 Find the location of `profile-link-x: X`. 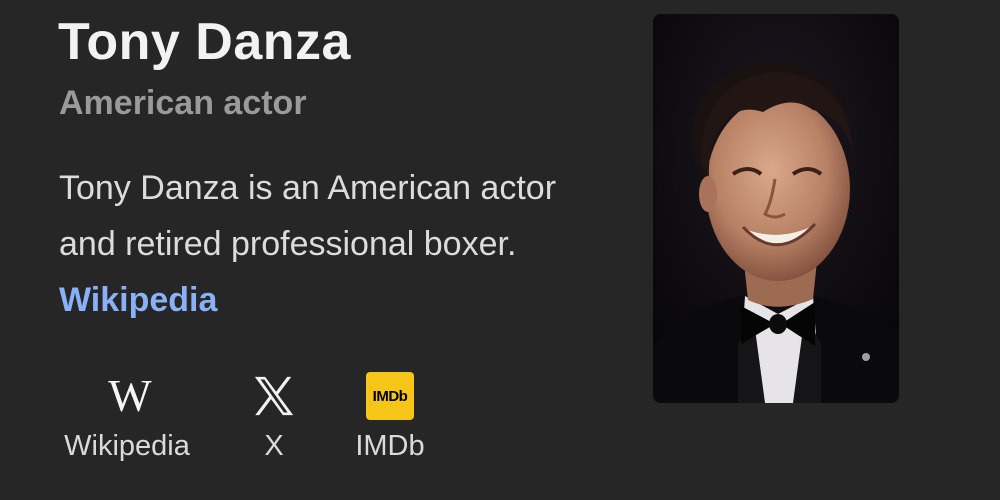

profile-link-x: X is located at coordinates (274, 414).